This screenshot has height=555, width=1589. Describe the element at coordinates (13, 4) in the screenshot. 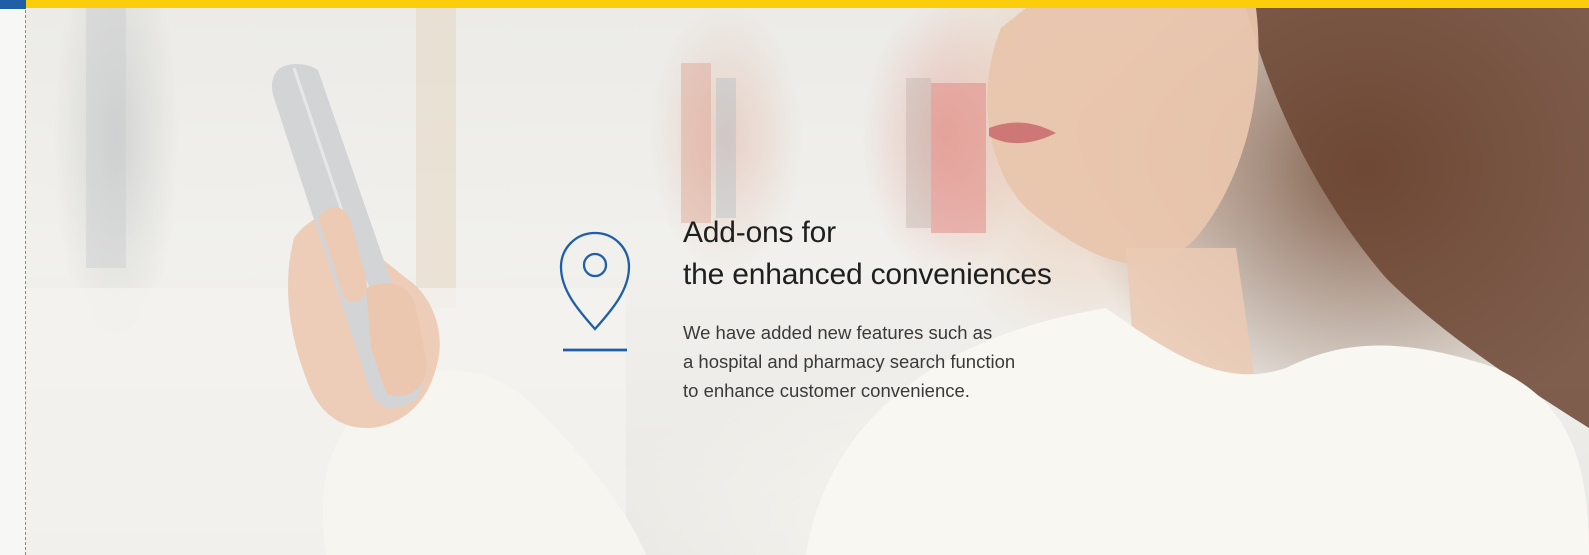

I see `rail-tab-indicator` at that location.